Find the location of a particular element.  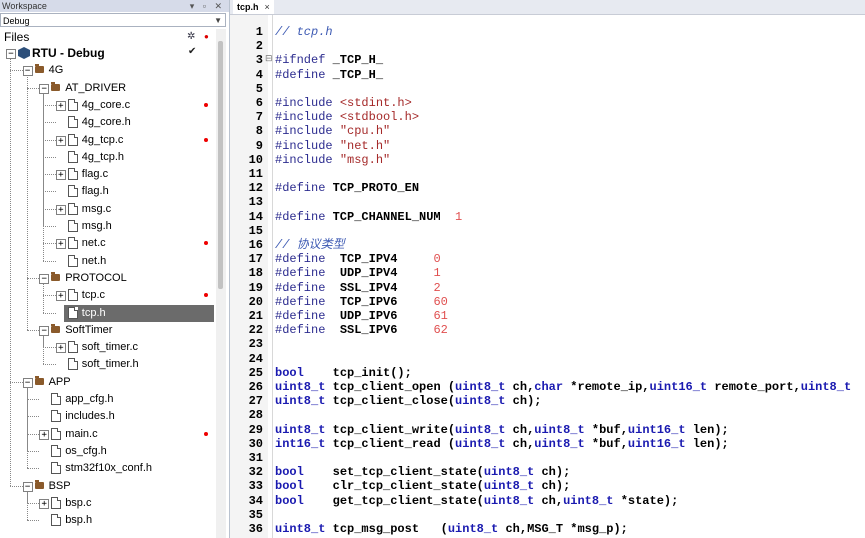

code-token: *state); is located at coordinates (646, 501).